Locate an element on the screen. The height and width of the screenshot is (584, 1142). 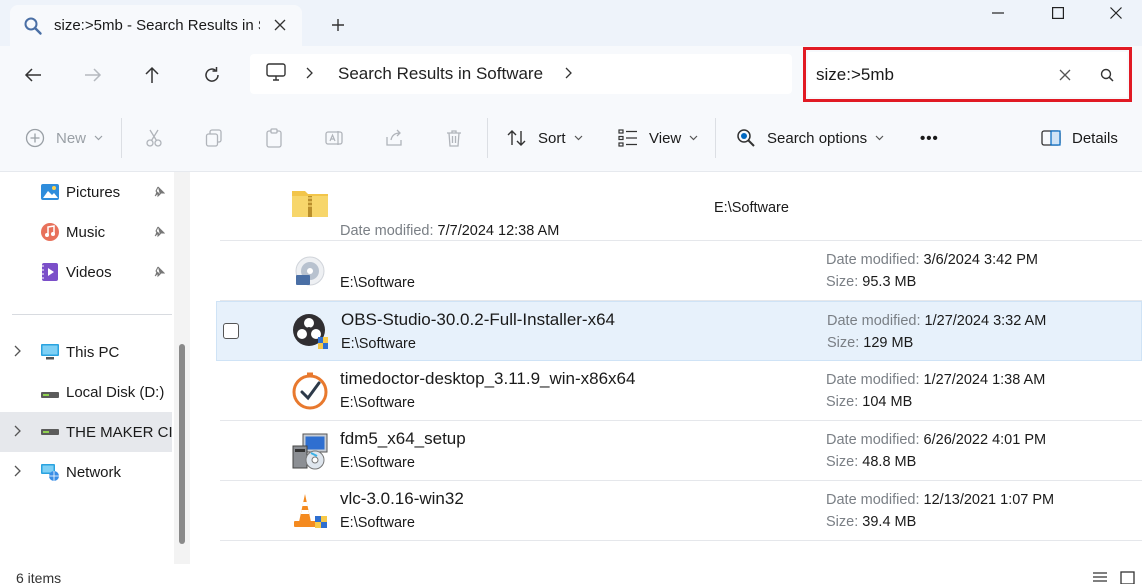
file-date-modified: Date modified: 1/27/2024 3:32 AM is located at coordinates (936, 321).